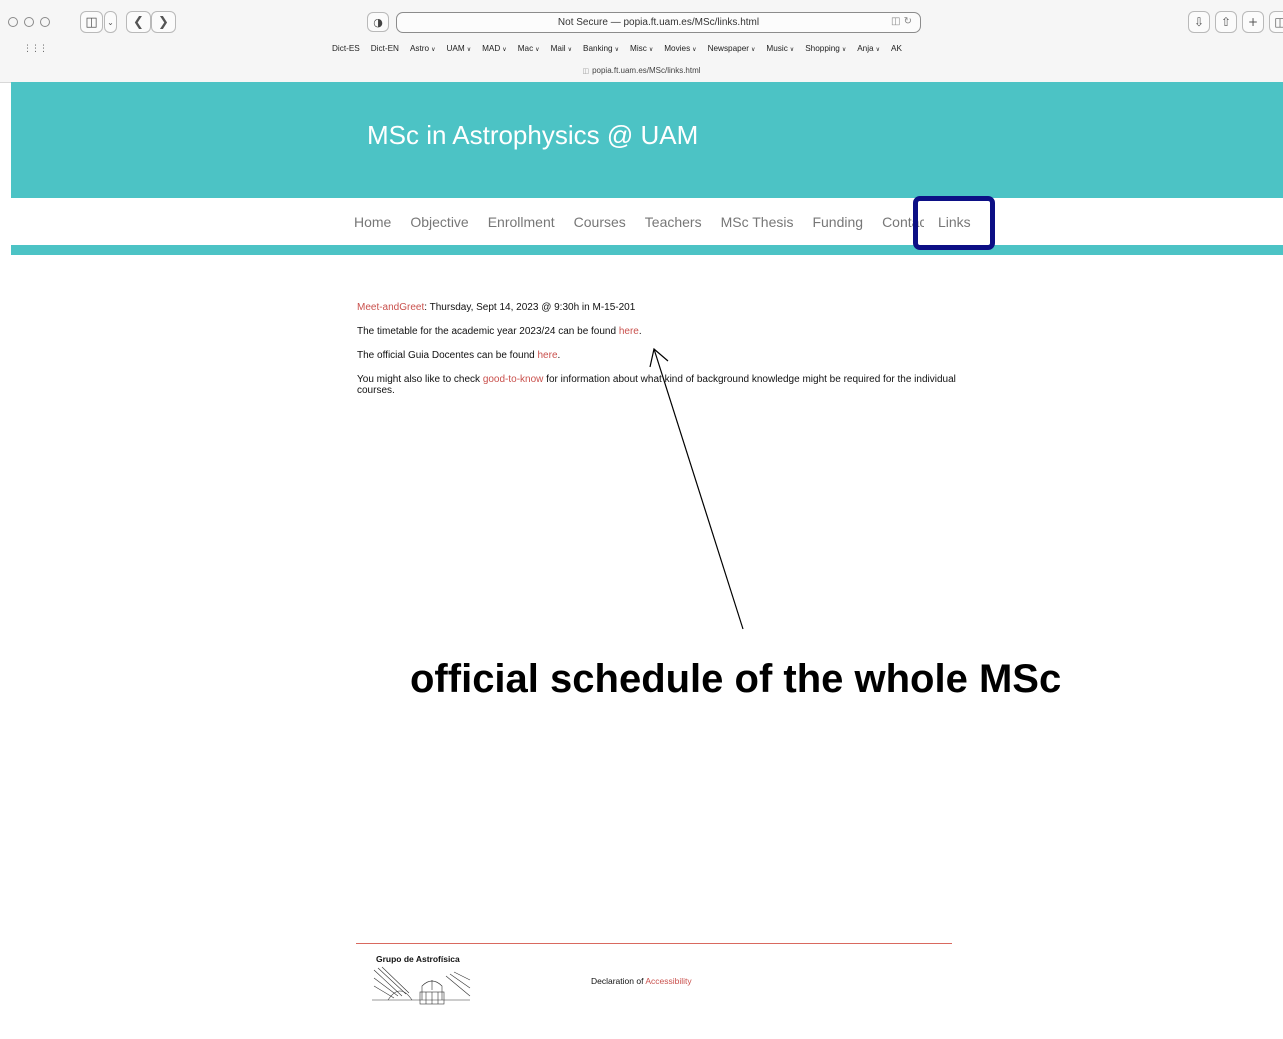  Describe the element at coordinates (736, 679) in the screenshot. I see `annotation-text: official schedule of the whole MSc` at that location.